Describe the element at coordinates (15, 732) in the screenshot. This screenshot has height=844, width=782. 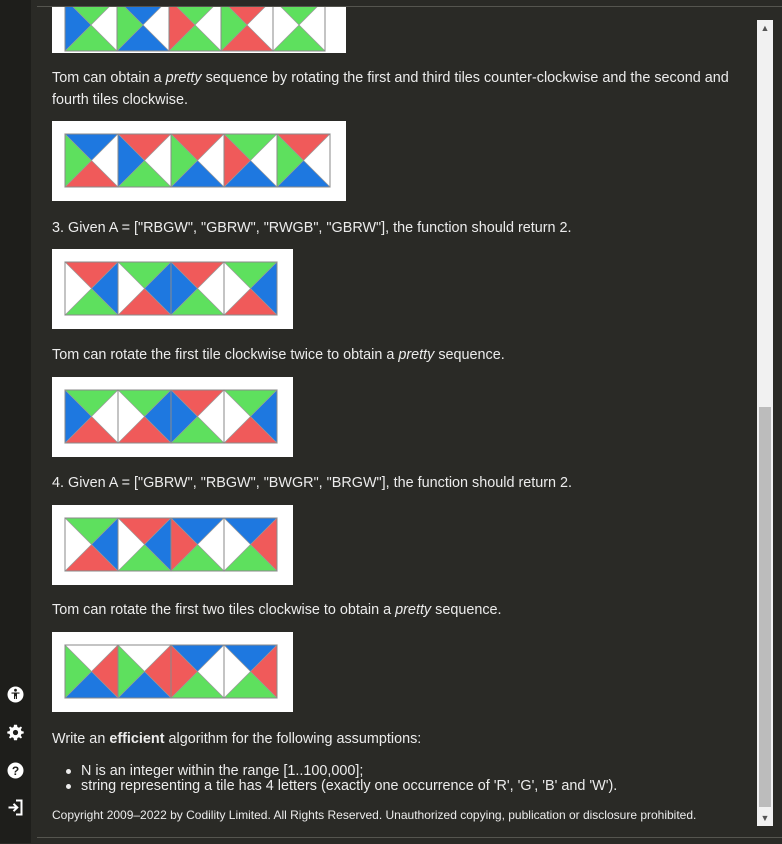
I see `gear-icon` at that location.